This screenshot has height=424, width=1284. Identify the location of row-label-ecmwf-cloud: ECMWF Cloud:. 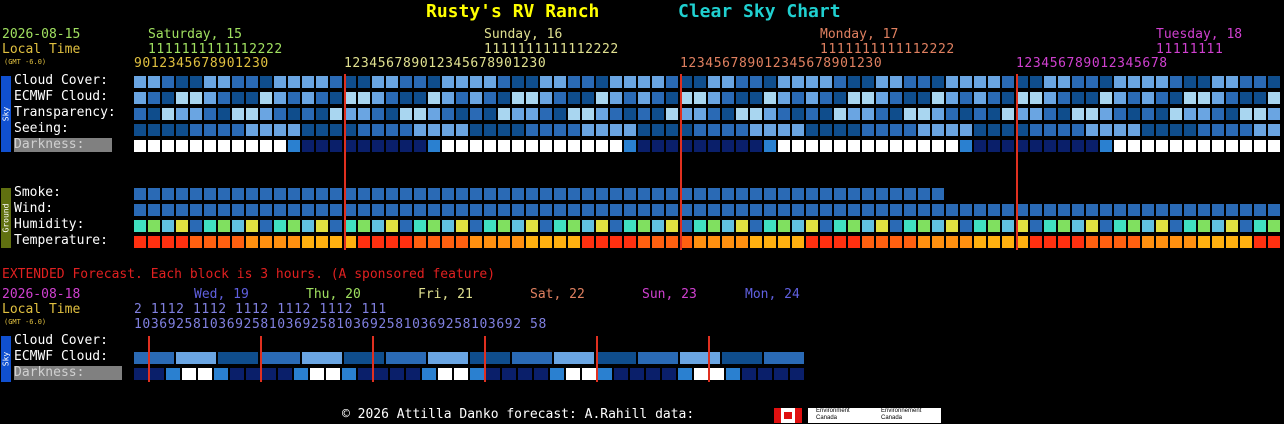
(61, 97).